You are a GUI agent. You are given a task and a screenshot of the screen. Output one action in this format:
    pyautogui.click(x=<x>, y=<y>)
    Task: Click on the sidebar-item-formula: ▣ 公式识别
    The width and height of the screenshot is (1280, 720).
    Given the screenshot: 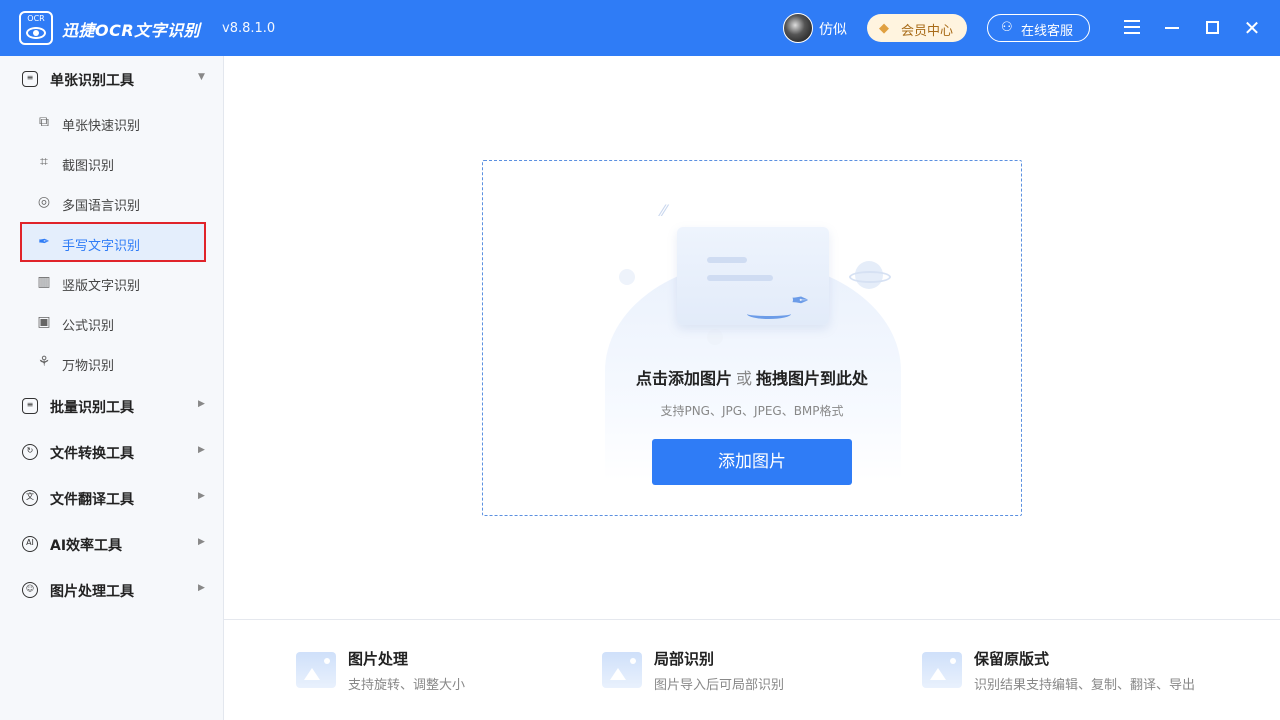 What is the action you would take?
    pyautogui.click(x=113, y=322)
    